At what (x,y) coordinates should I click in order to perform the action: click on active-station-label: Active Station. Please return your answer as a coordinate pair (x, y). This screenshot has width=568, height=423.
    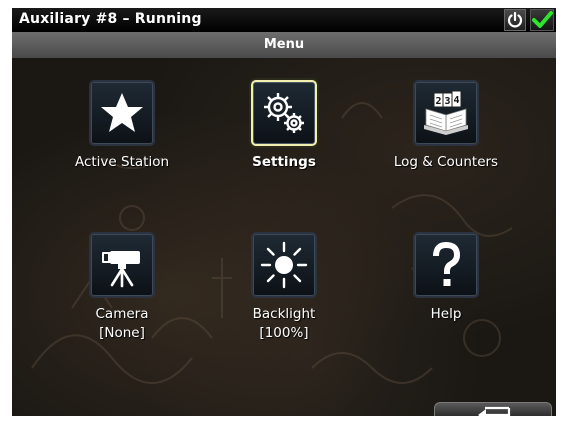
    Looking at the image, I should click on (122, 162).